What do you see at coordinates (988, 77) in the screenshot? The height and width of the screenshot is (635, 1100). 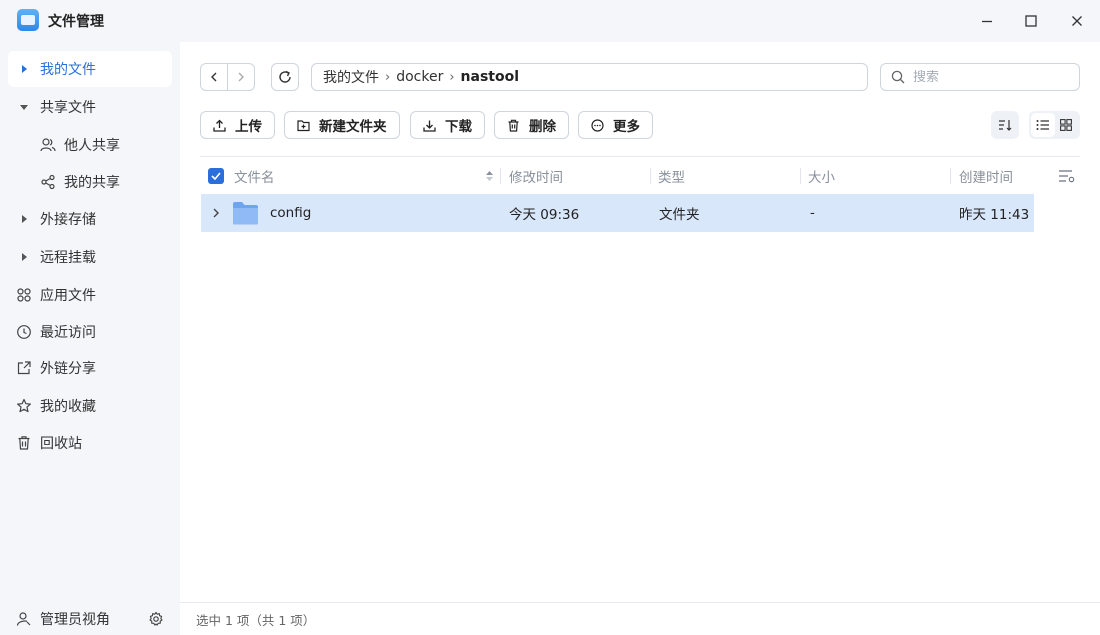 I see `search-input` at bounding box center [988, 77].